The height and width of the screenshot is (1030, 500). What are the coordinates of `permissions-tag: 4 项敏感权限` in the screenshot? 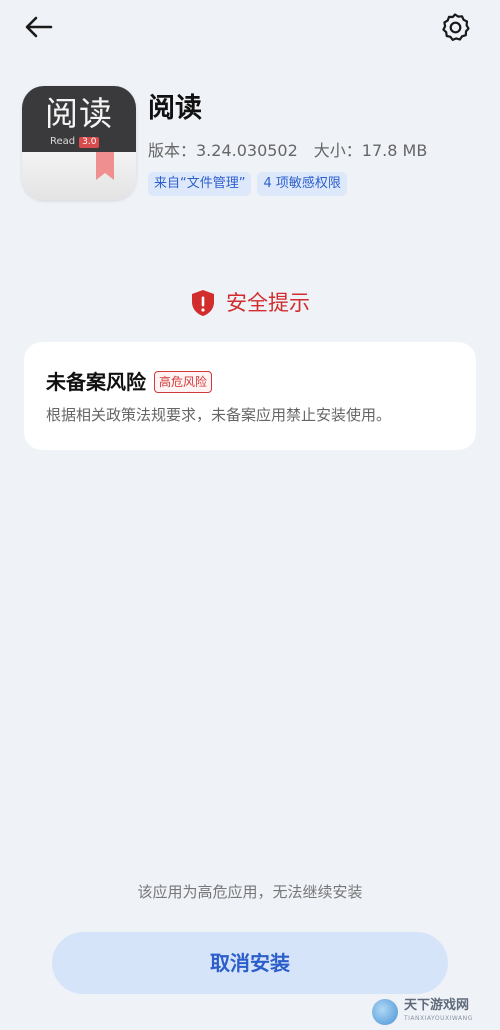 It's located at (302, 184).